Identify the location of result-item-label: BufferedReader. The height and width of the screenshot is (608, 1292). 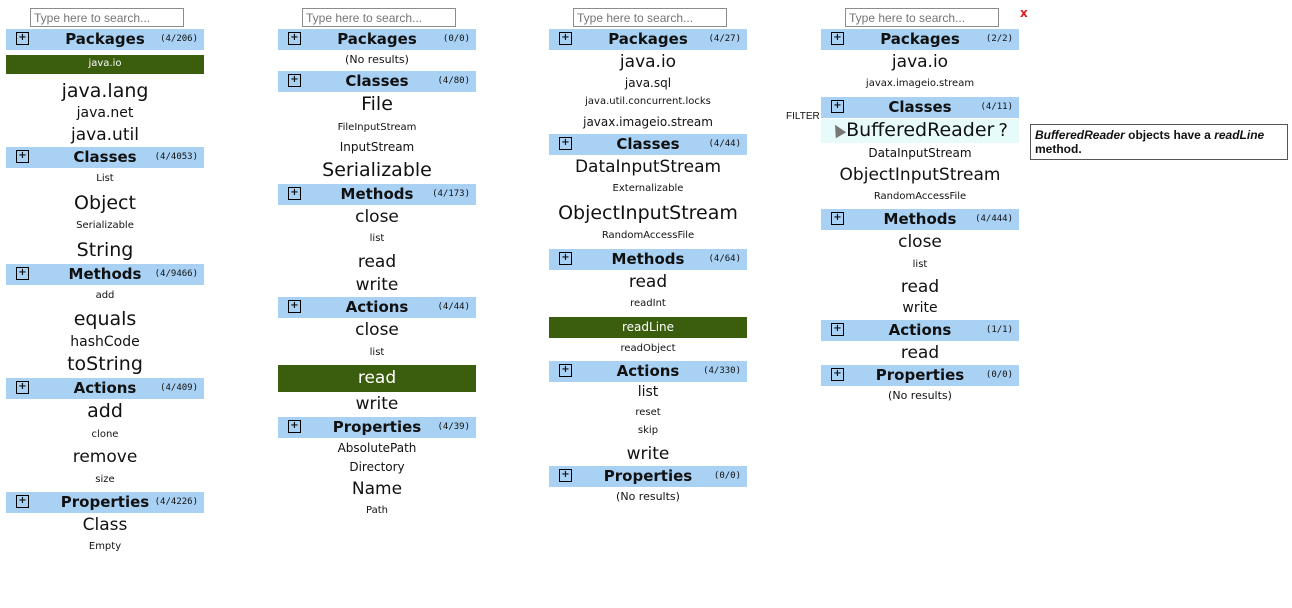
(920, 129).